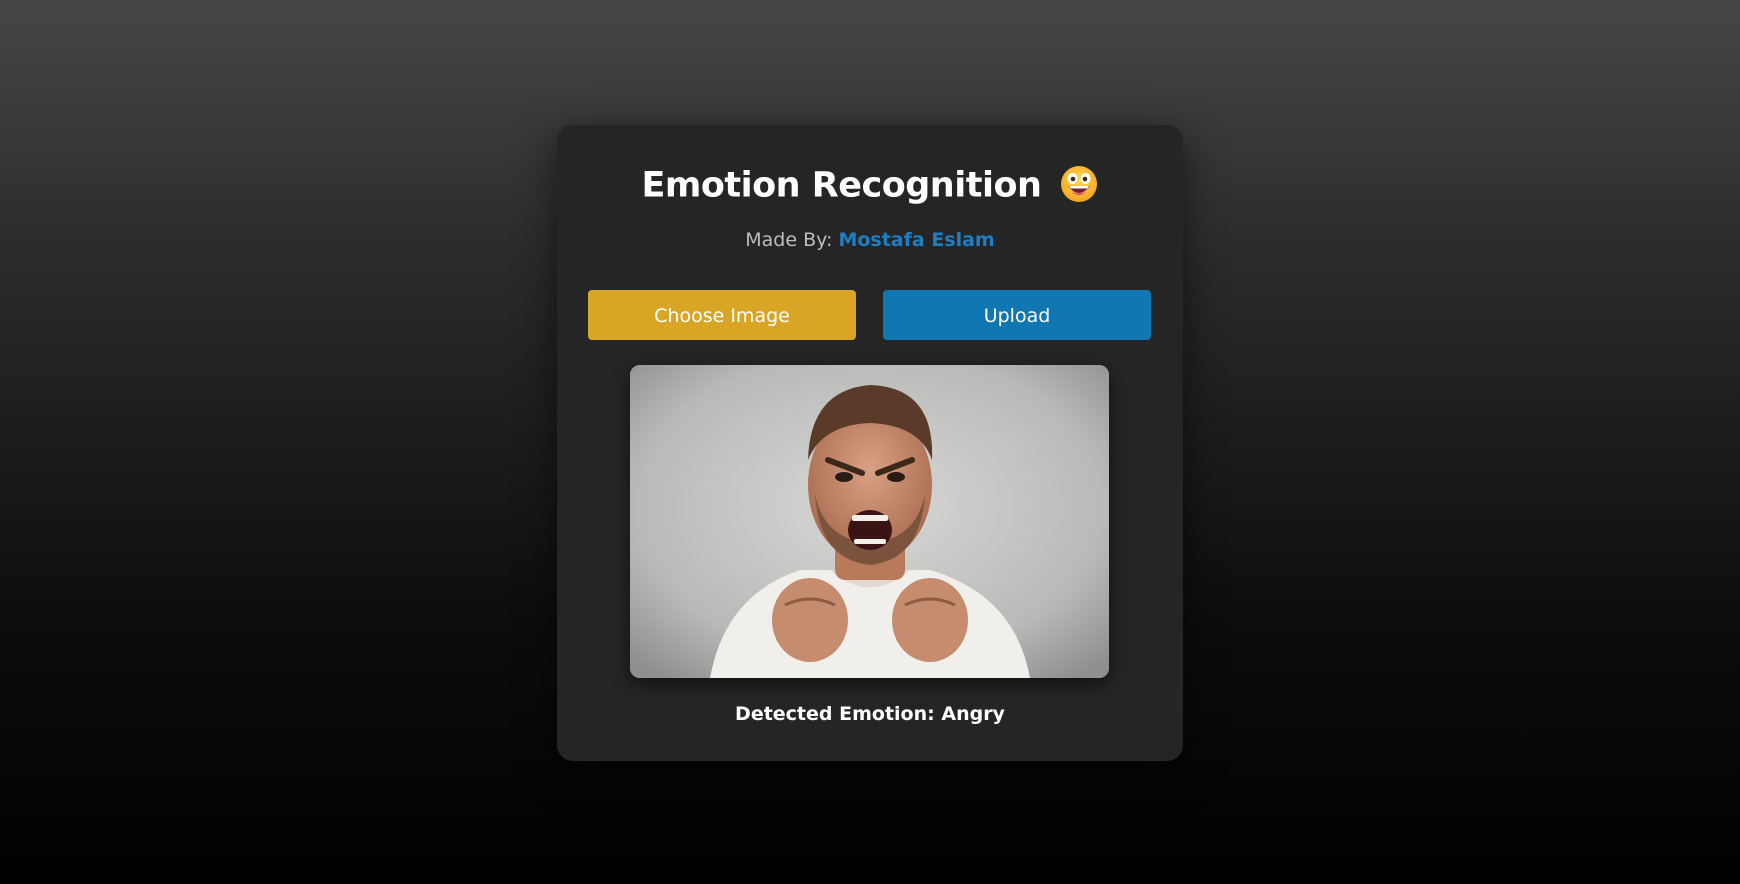  What do you see at coordinates (789, 240) in the screenshot?
I see `credit-prefix: Made By:` at bounding box center [789, 240].